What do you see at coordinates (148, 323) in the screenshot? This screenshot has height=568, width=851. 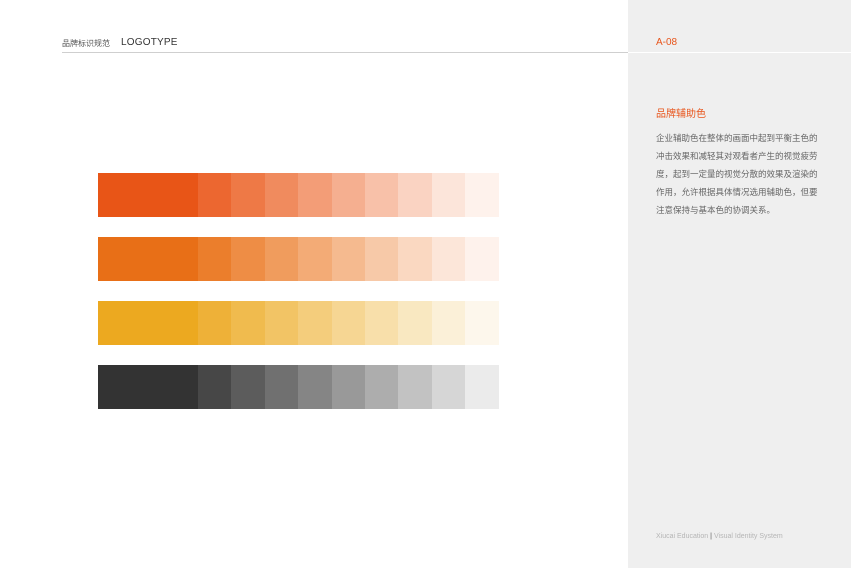 I see `swatch-main-yellow` at bounding box center [148, 323].